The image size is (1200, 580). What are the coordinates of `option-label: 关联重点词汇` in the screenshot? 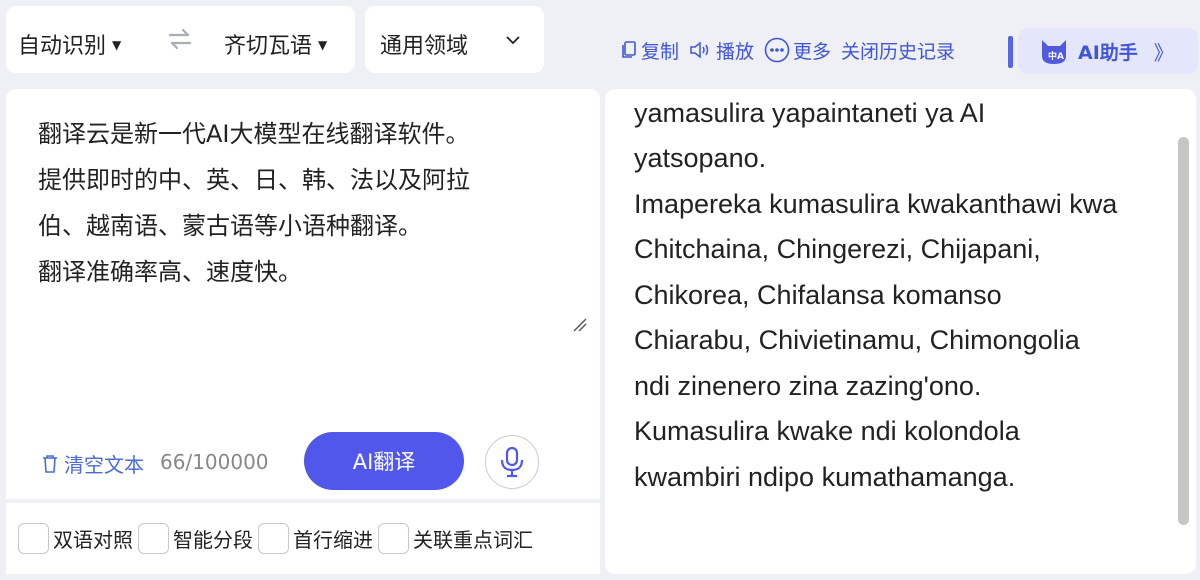 It's located at (473, 540).